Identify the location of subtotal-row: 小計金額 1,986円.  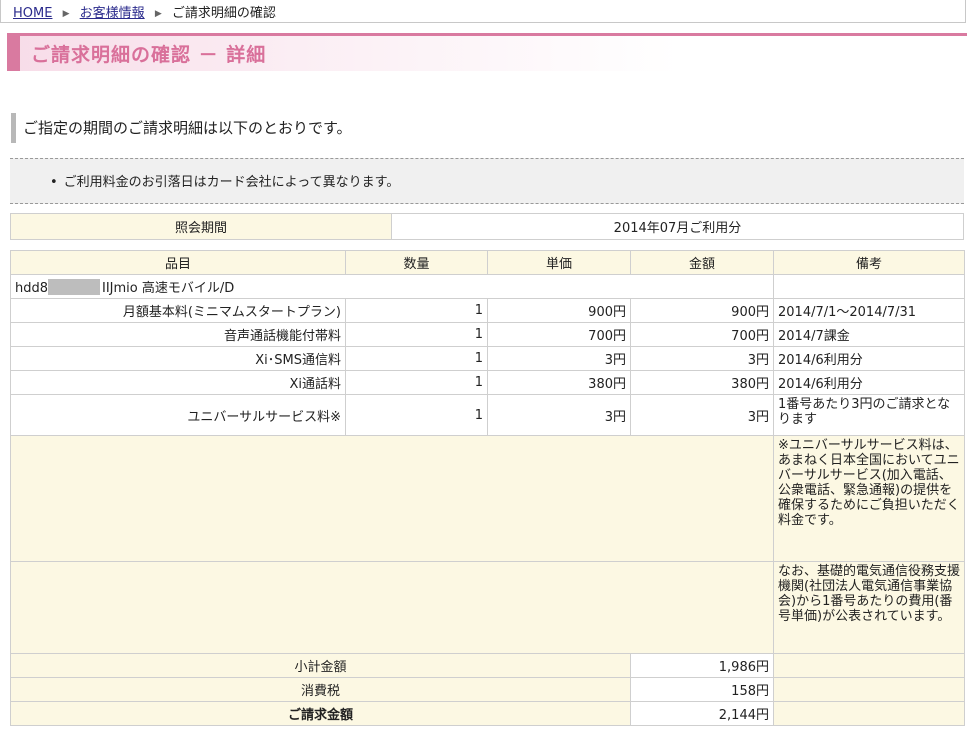
(487, 665).